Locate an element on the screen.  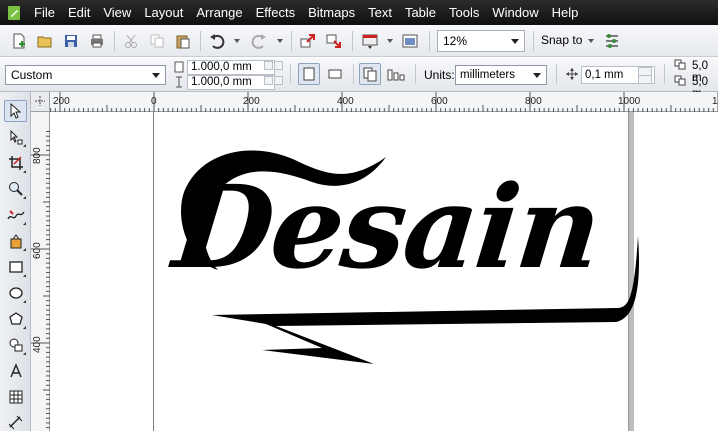
rectangle-icon is located at coordinates (15, 267).